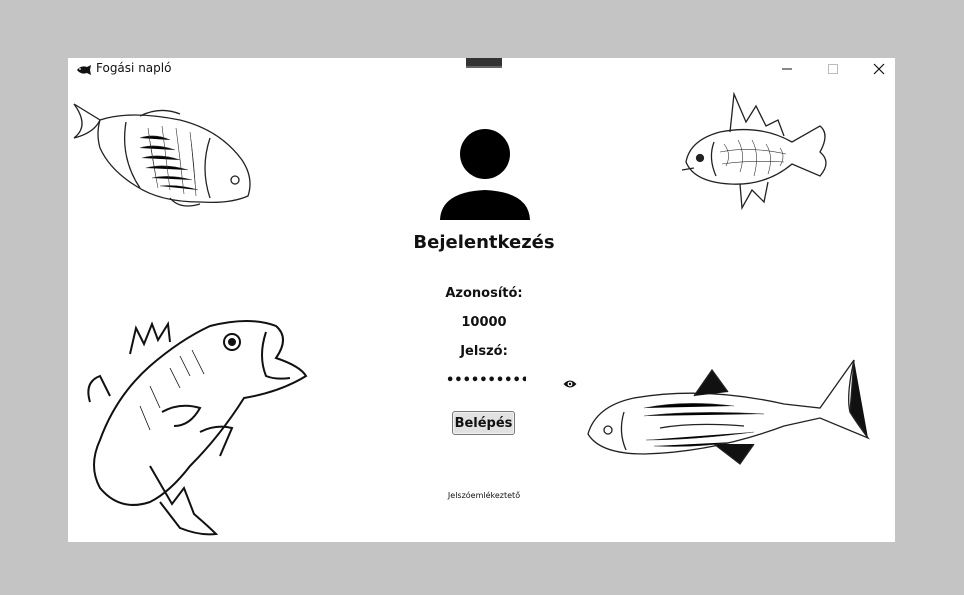 The width and height of the screenshot is (964, 595). Describe the element at coordinates (727, 411) in the screenshot. I see `mackerel-illustration` at that location.